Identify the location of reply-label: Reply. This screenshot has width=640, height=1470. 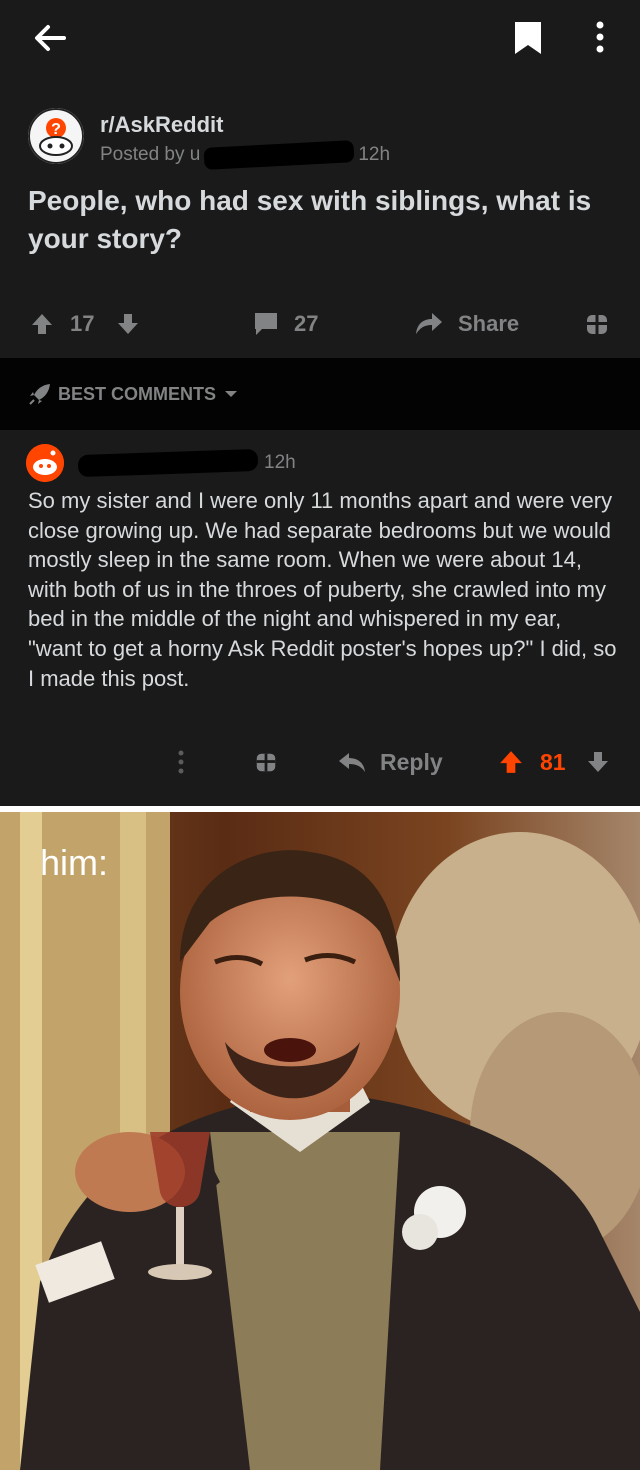
(411, 761).